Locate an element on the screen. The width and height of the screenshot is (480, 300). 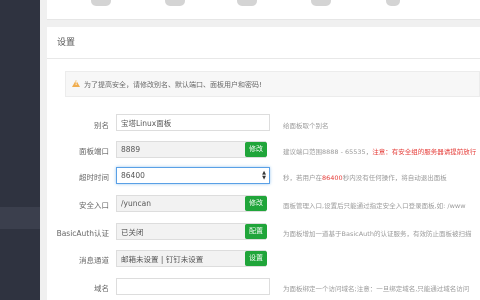
domain-help: 为面板绑定一个访问域名;注意：一旦绑定域名,只能通过域名访问 is located at coordinates (376, 289).